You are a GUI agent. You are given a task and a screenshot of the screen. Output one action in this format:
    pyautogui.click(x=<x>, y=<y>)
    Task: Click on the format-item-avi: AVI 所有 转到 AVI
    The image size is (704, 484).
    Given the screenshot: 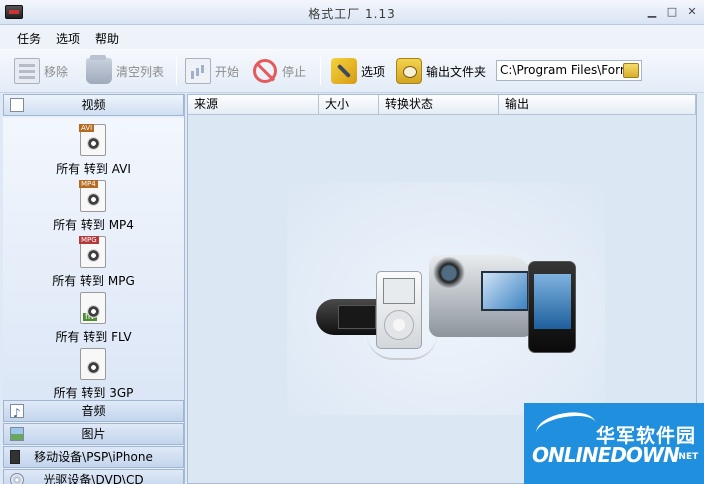 What is the action you would take?
    pyautogui.click(x=93, y=152)
    